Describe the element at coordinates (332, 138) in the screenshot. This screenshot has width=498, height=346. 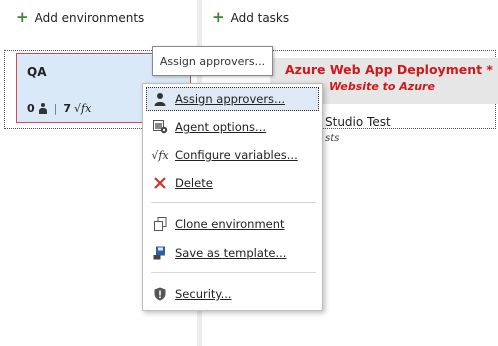
I see `task-subtitle: sts` at that location.